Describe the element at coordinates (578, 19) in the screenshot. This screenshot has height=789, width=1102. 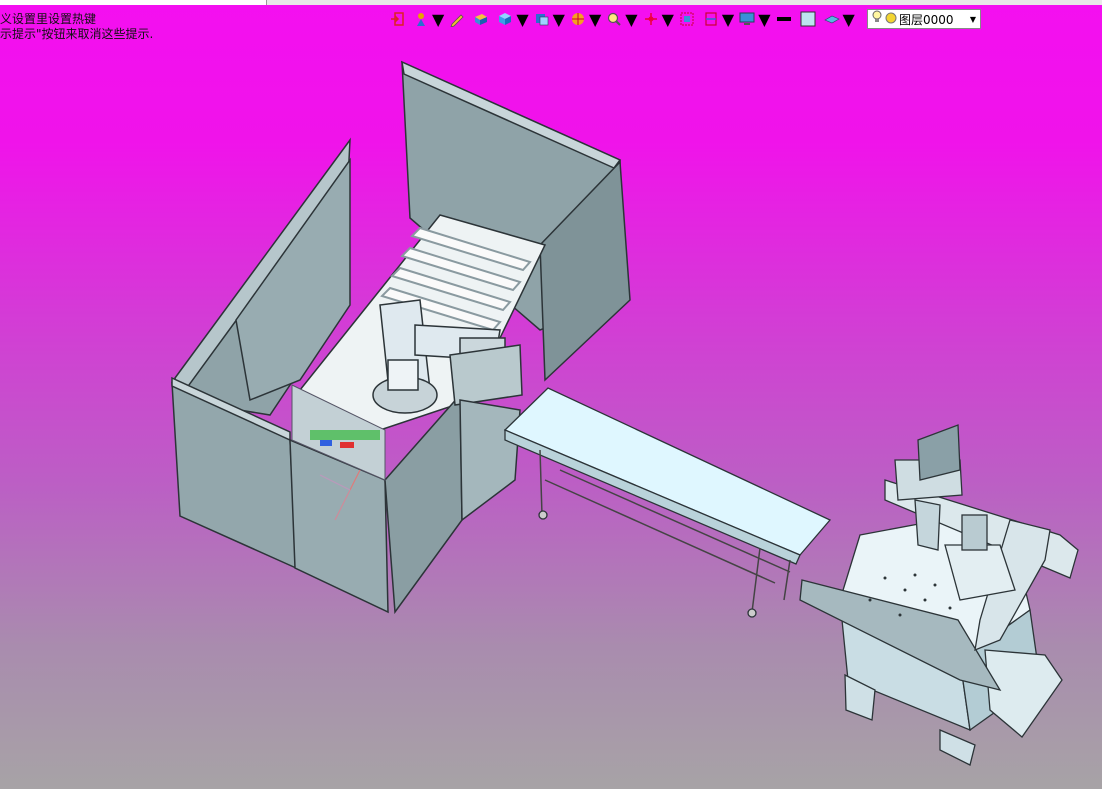
I see `color-wheel-icon` at that location.